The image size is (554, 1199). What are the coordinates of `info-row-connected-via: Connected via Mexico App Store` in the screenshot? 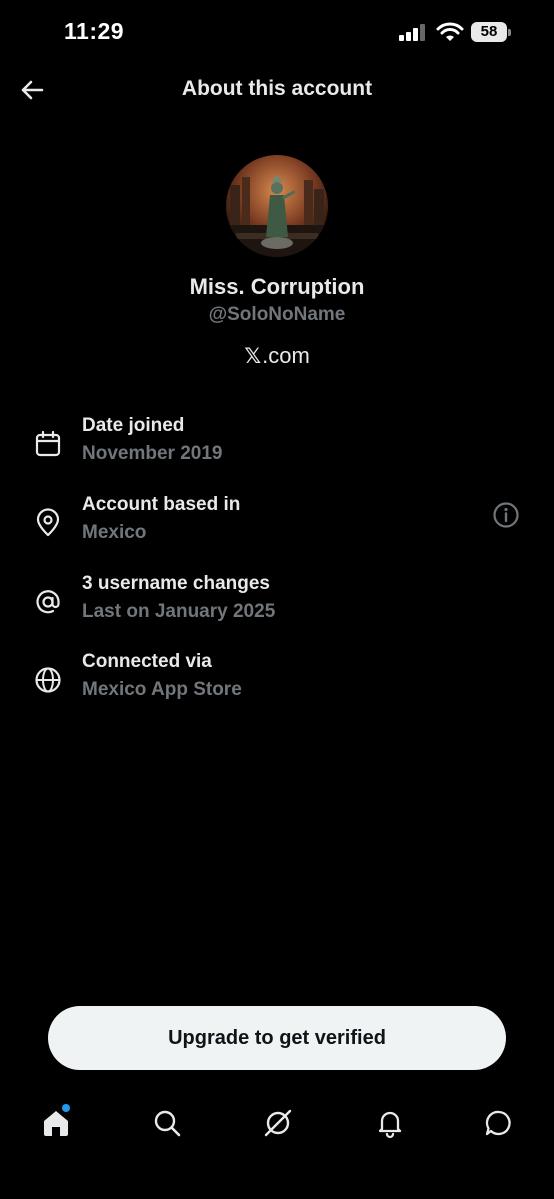 It's located at (277, 682).